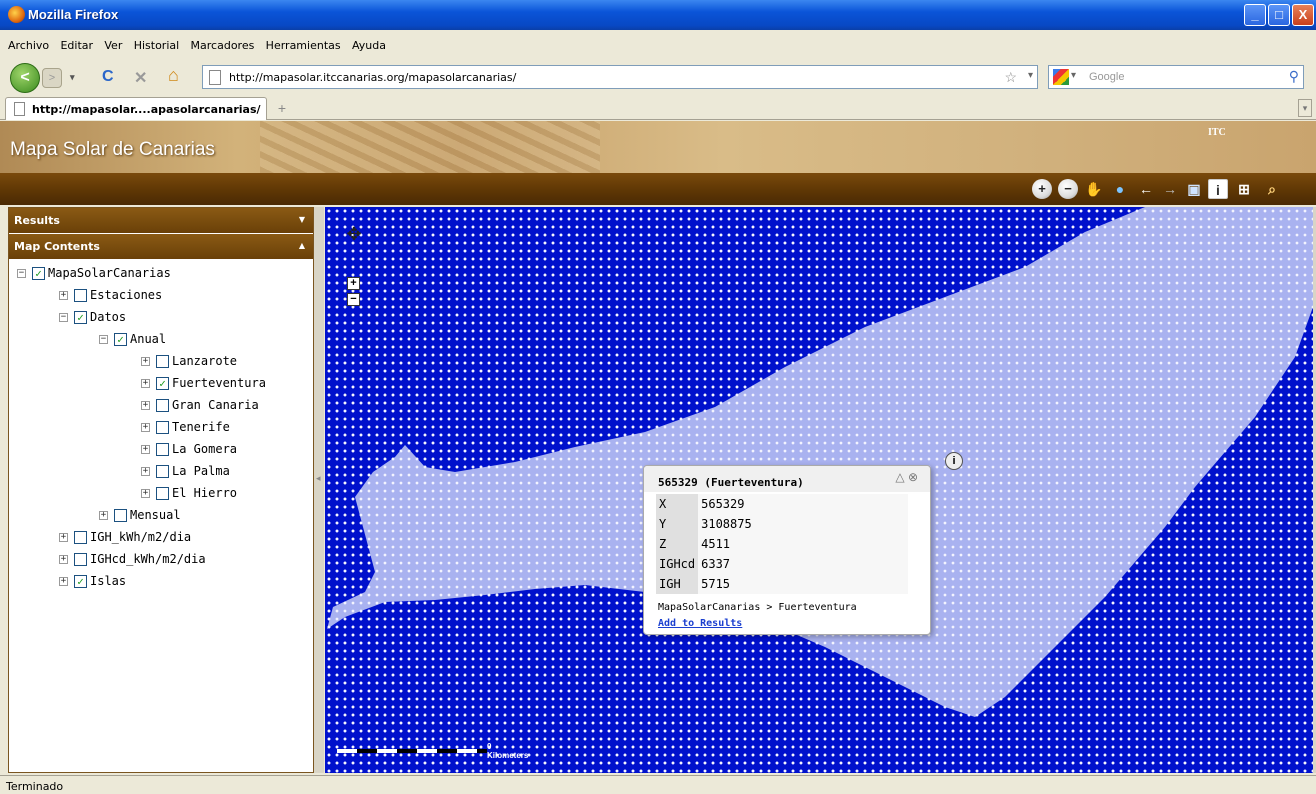 This screenshot has width=1316, height=794. What do you see at coordinates (1244, 189) in the screenshot?
I see `measure-tool-icon: ⊞` at bounding box center [1244, 189].